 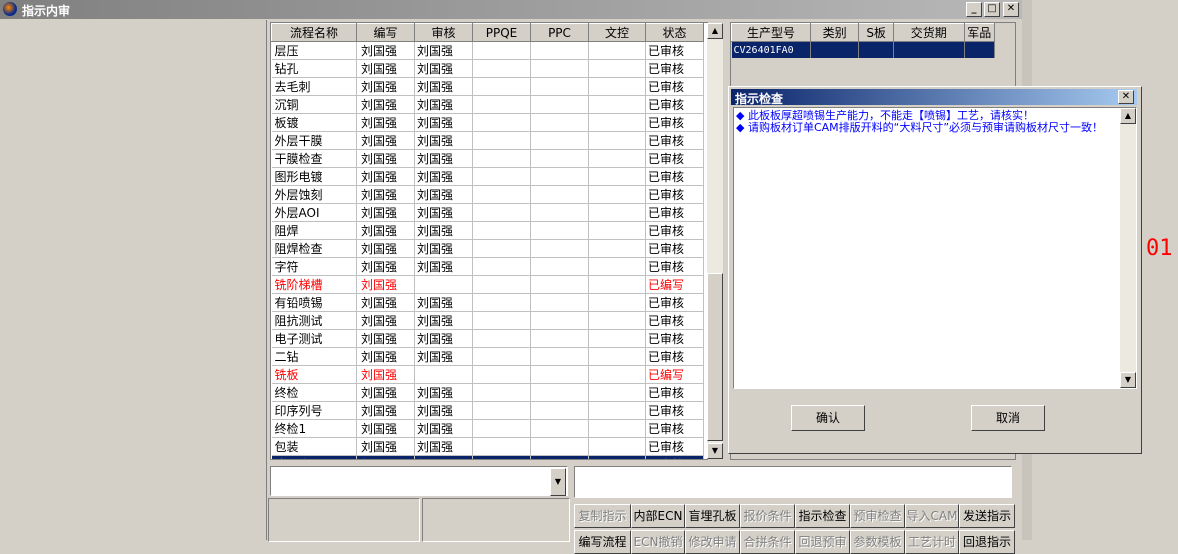 I want to click on cancel-button: 取消, so click(x=1008, y=418).